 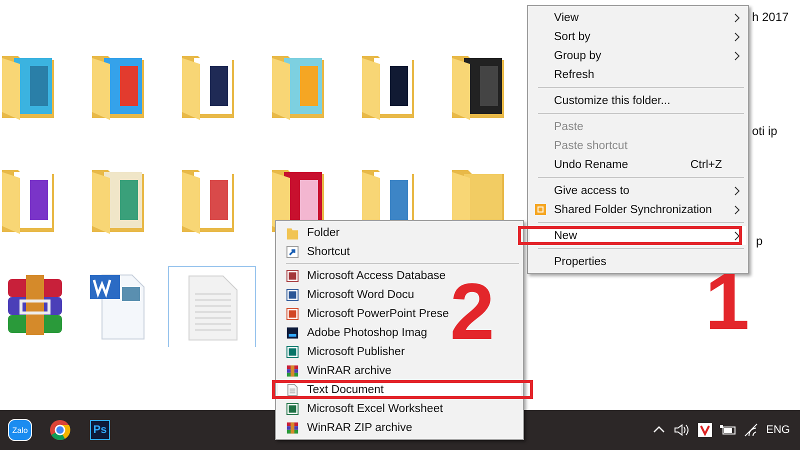 What do you see at coordinates (770, 17) in the screenshot?
I see `file-label: h 2017` at bounding box center [770, 17].